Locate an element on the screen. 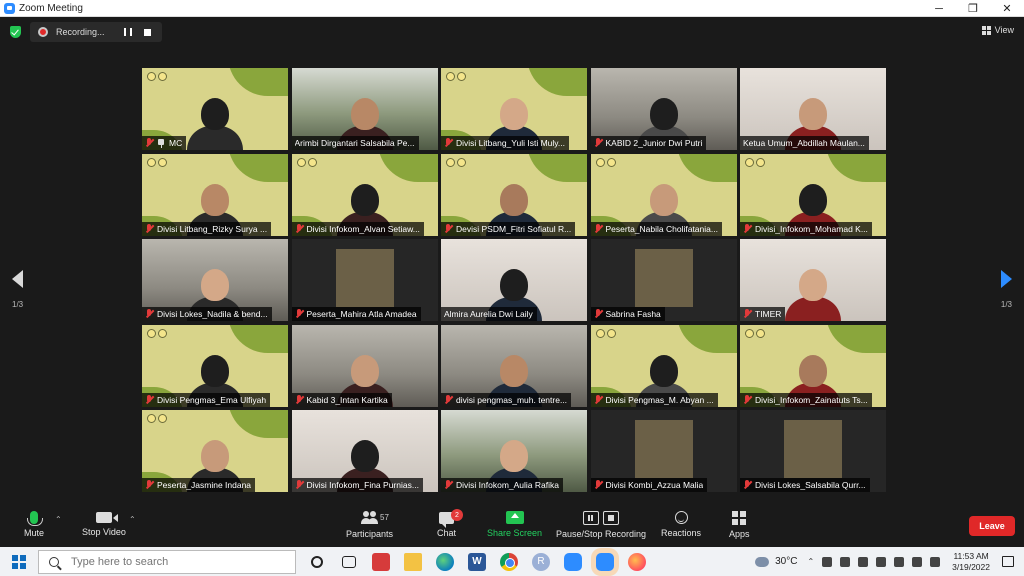  participant-tile: Divisi Kombi_Azzua Malia is located at coordinates (663, 451).